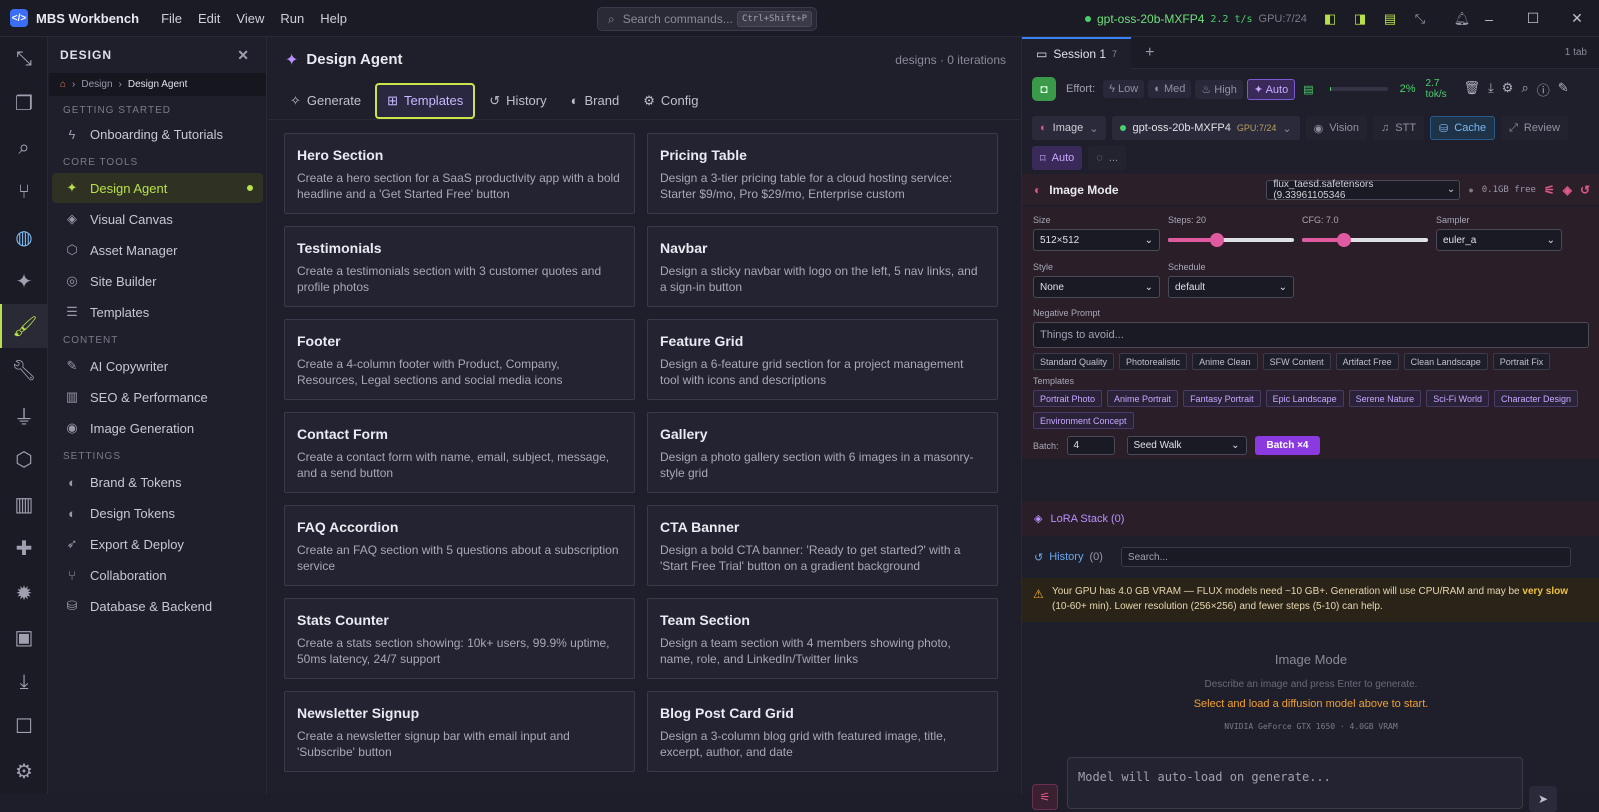  I want to click on collapse-arrows-icon: ⤡, so click(24, 59).